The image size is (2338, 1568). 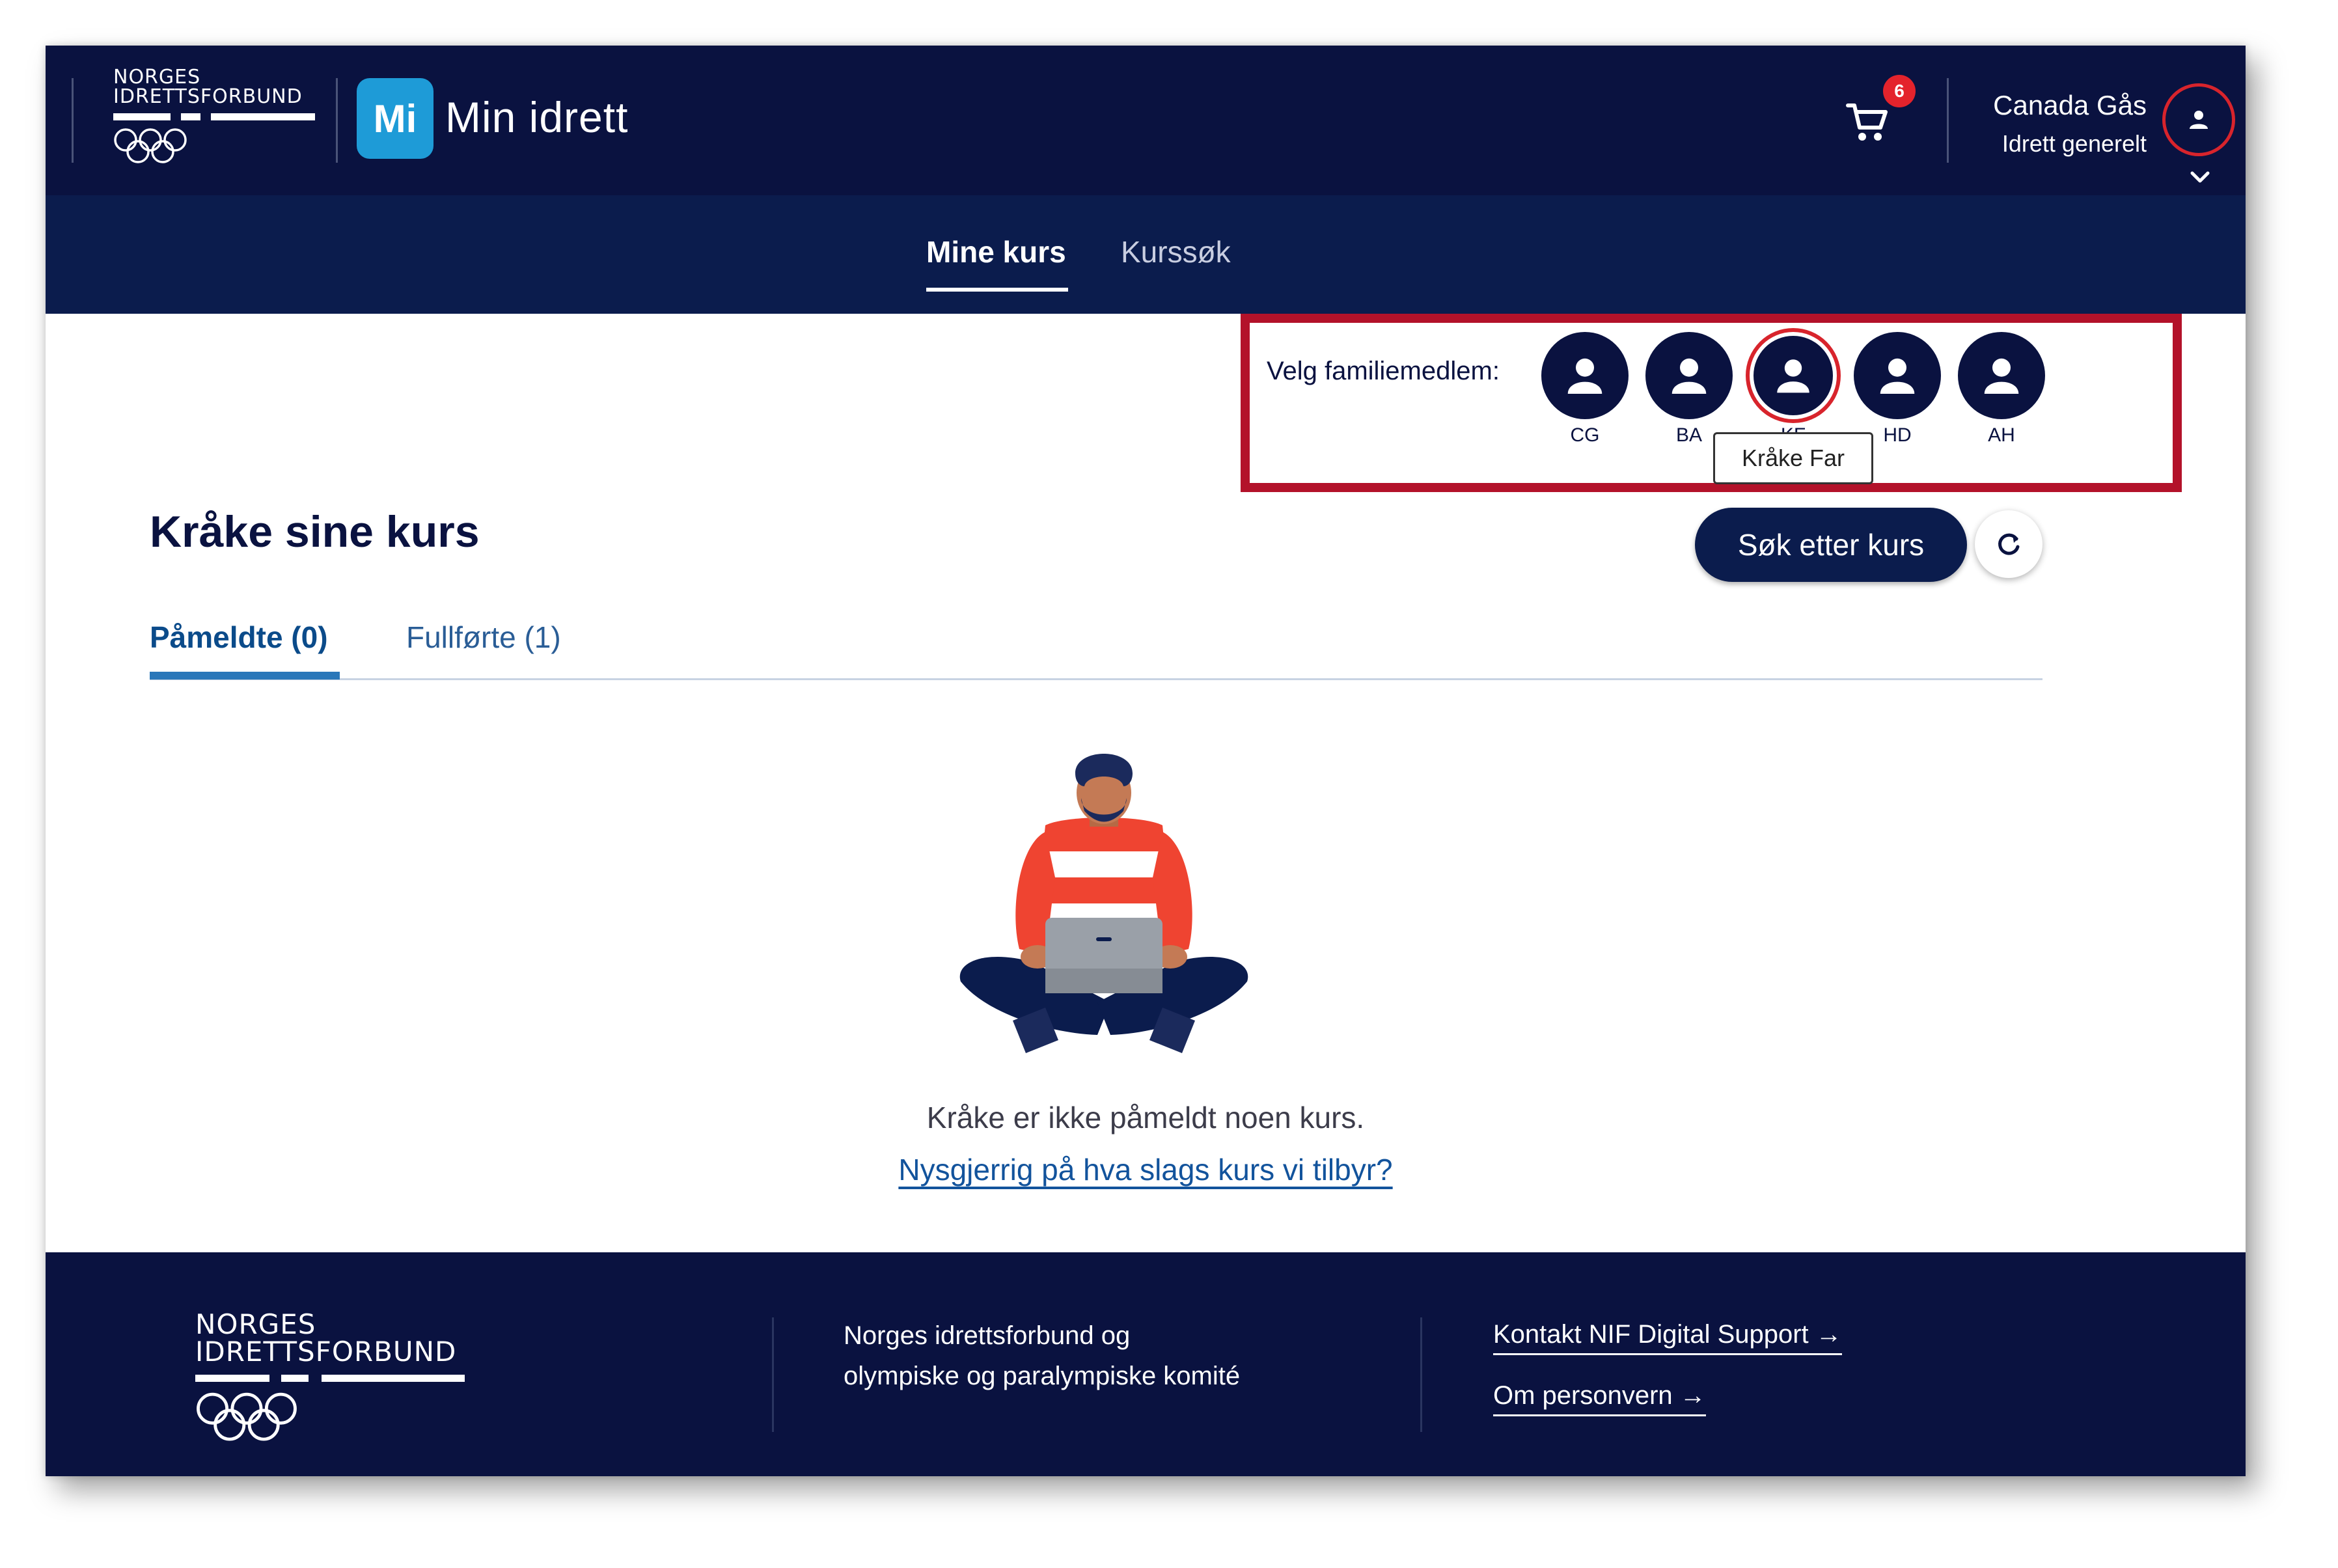 What do you see at coordinates (2074, 144) in the screenshot?
I see `user-organization: Idrett generelt` at bounding box center [2074, 144].